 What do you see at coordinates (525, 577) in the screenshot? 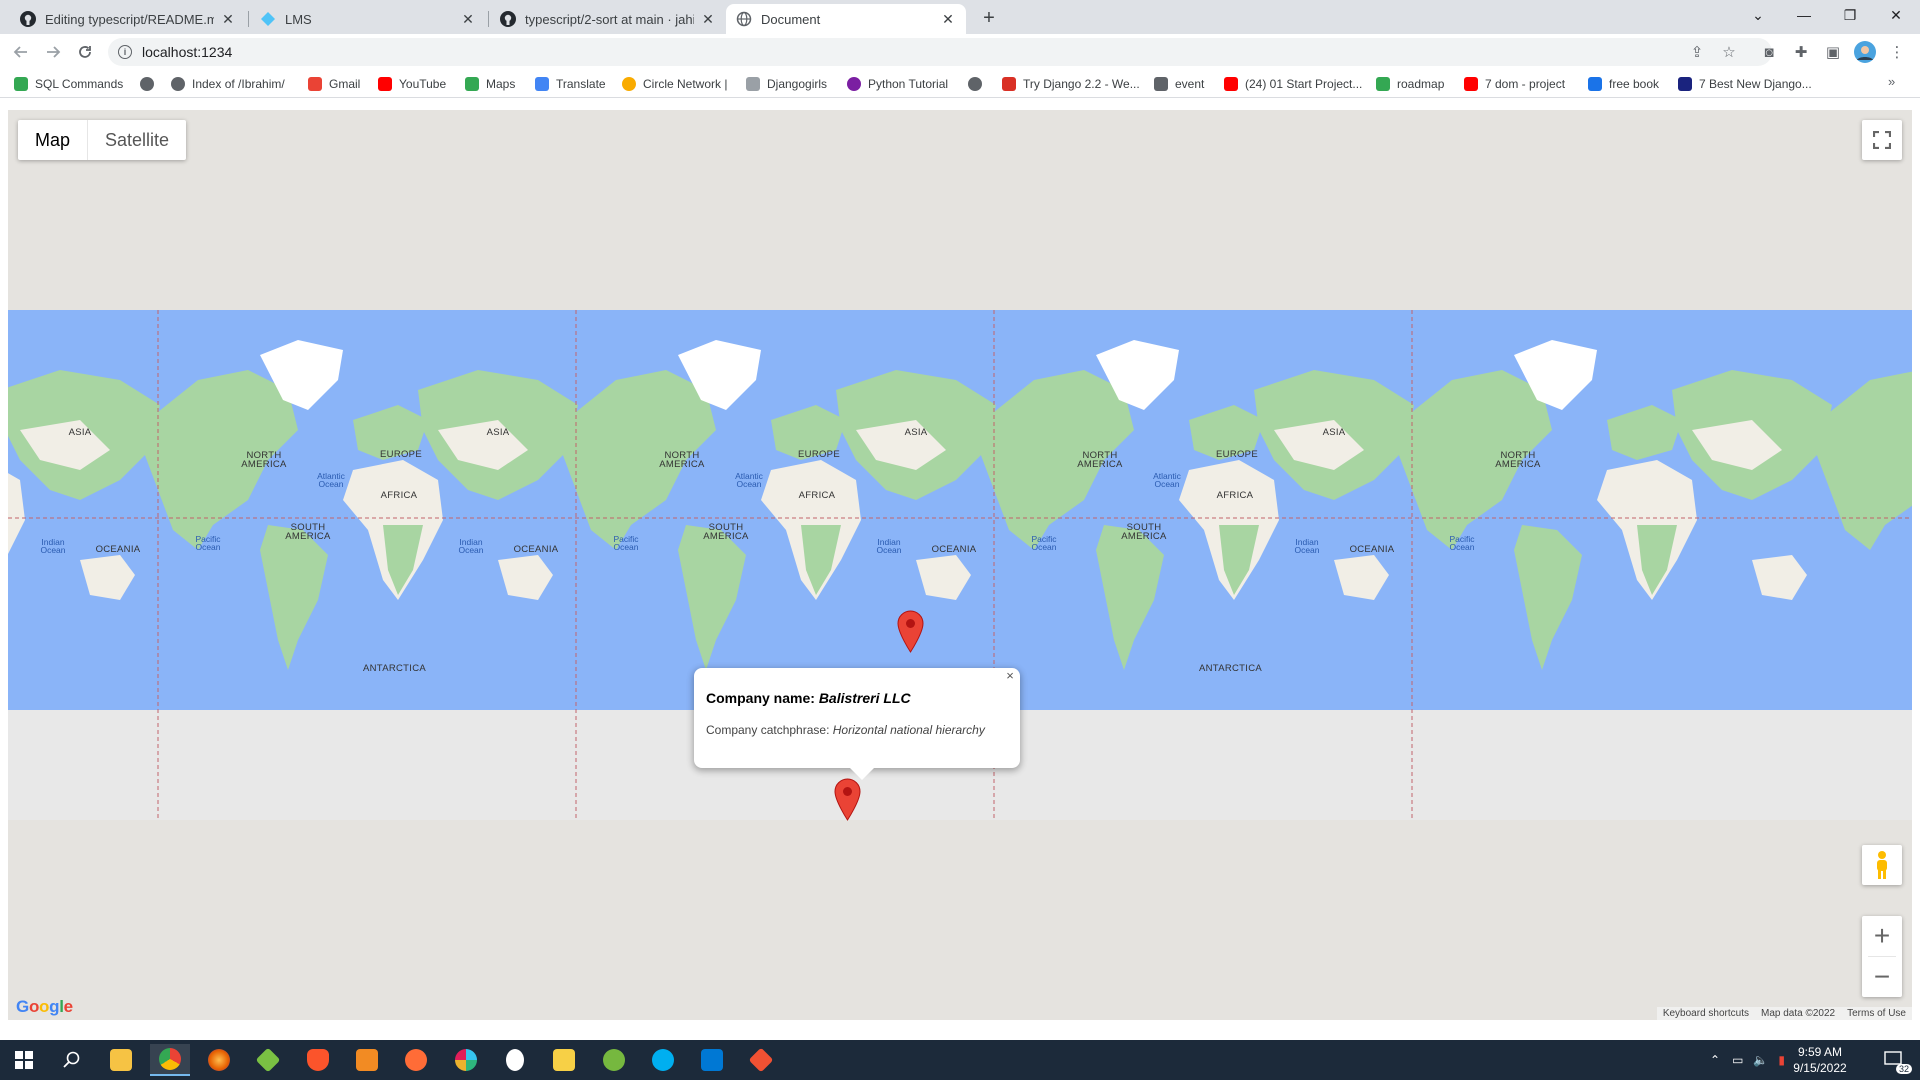
I see `oceania-shape` at bounding box center [525, 577].